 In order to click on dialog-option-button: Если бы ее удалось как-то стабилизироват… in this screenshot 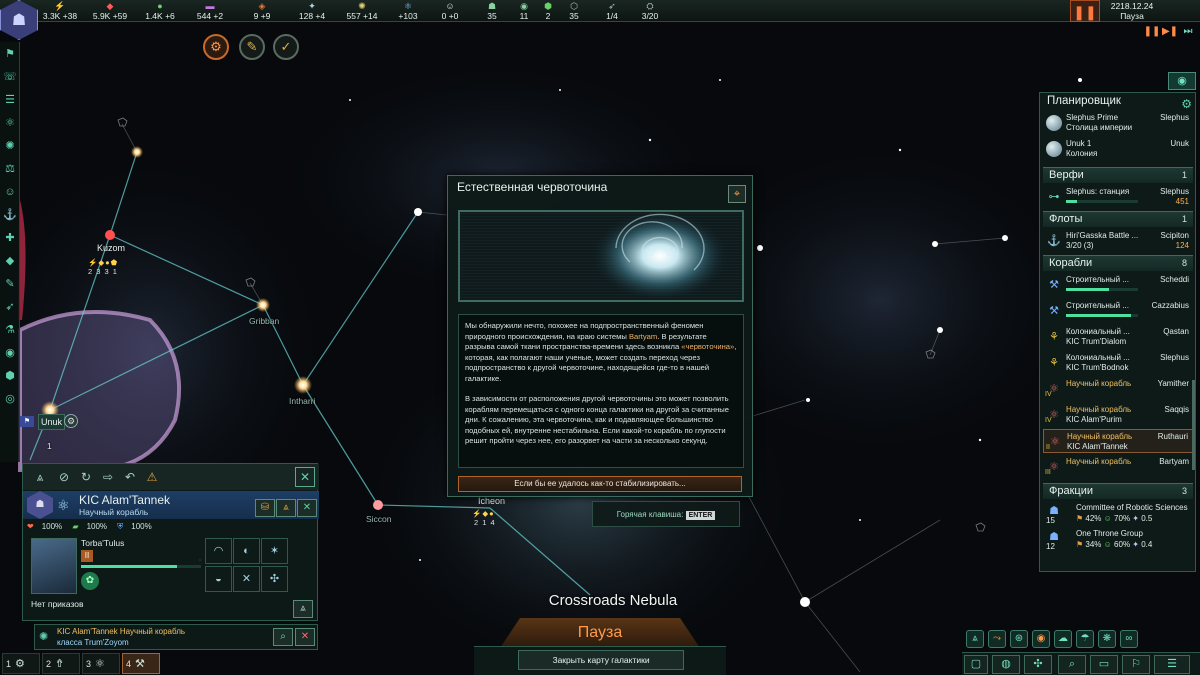, I will do `click(600, 484)`.